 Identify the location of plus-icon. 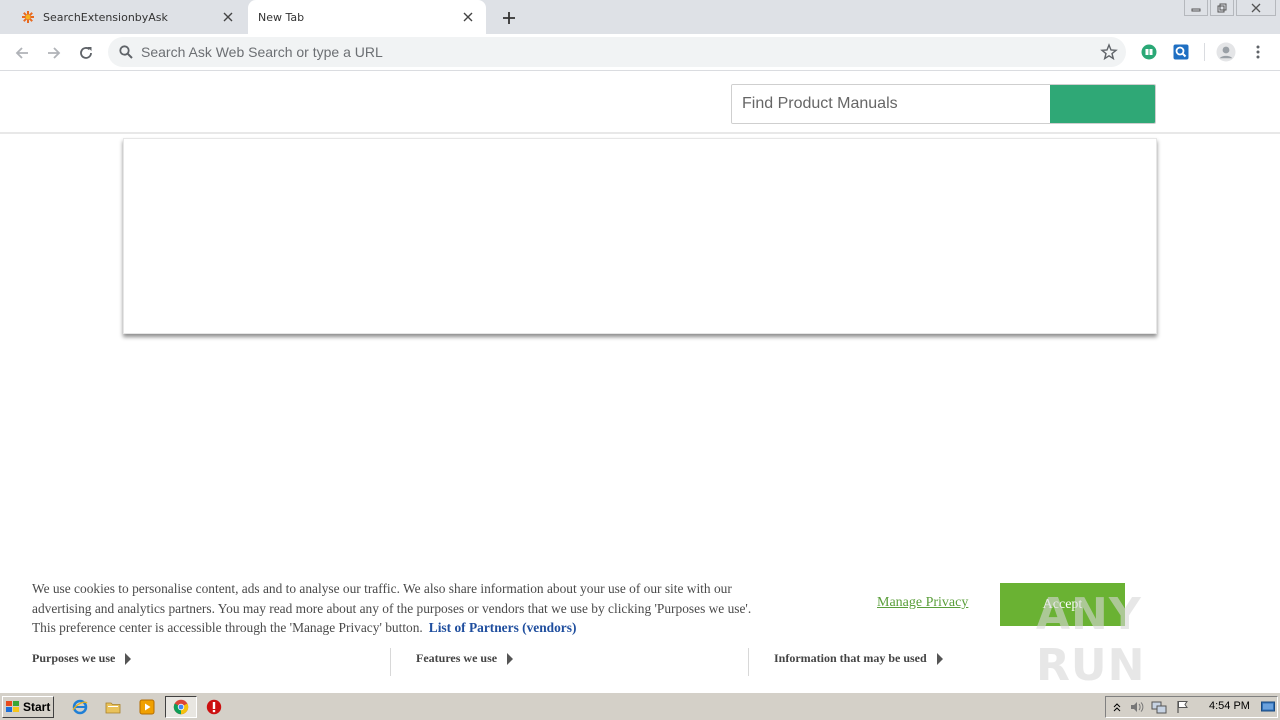
(509, 18).